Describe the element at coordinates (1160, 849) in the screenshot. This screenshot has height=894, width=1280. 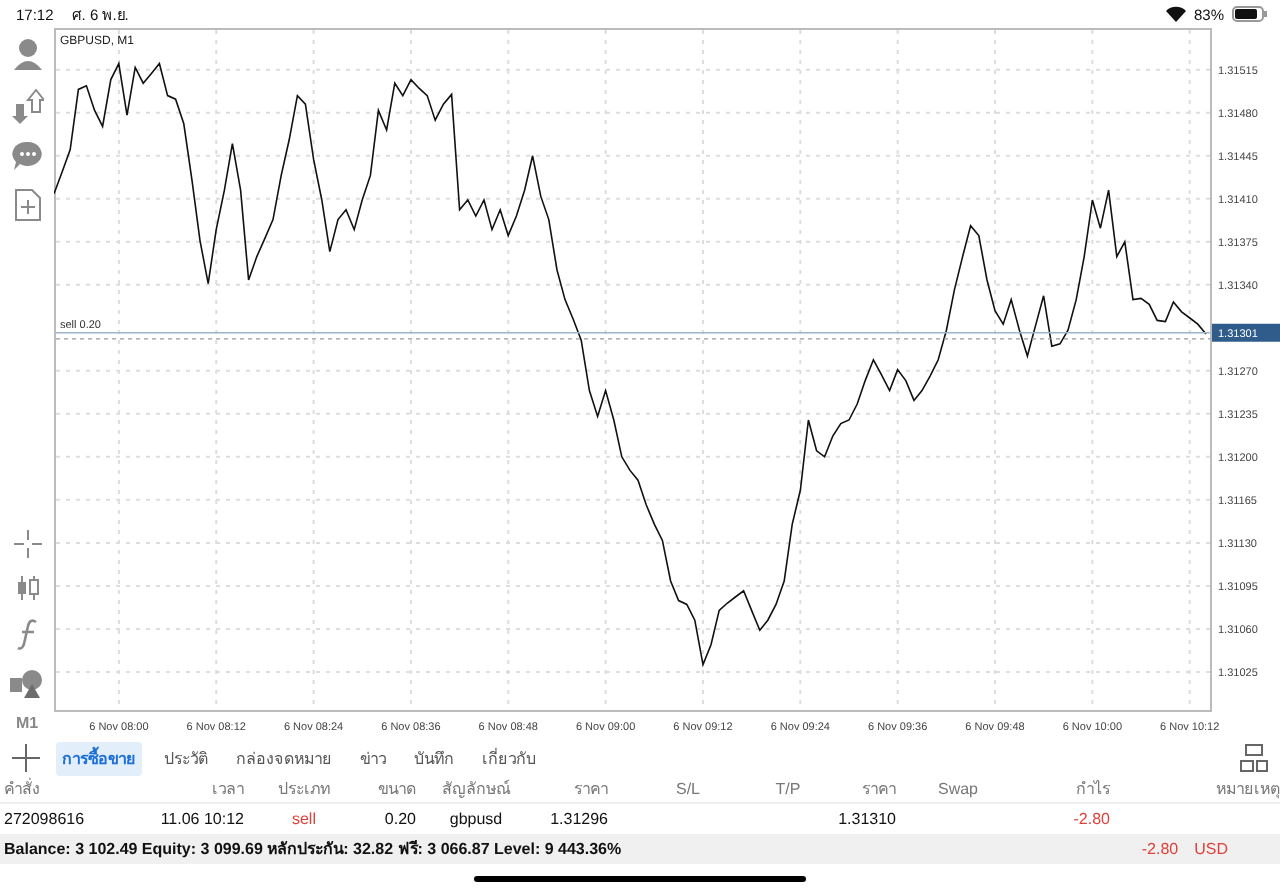
I see `total-profit: -2.80` at that location.